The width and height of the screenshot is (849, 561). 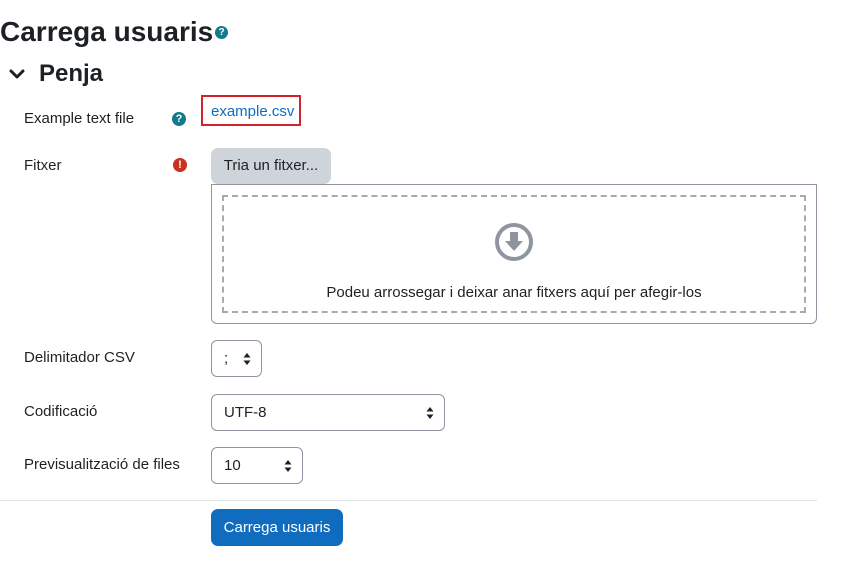 I want to click on upload-users-button: Carrega usuaris, so click(x=277, y=527).